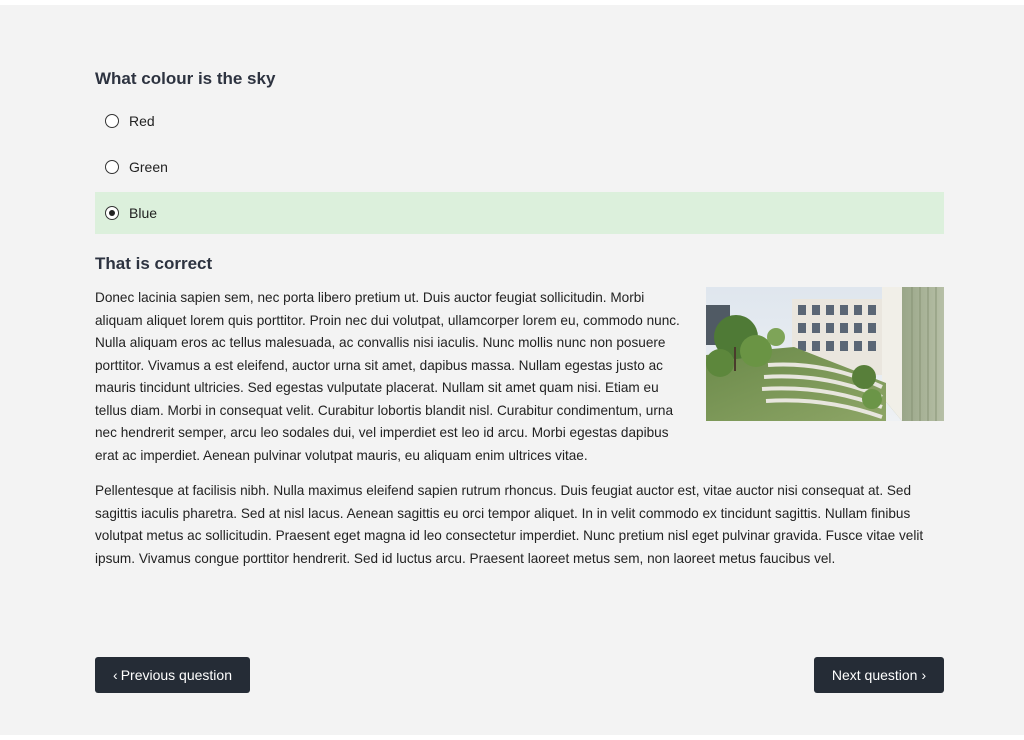 This screenshot has width=1024, height=740. What do you see at coordinates (142, 121) in the screenshot?
I see `option-label-red: Red` at bounding box center [142, 121].